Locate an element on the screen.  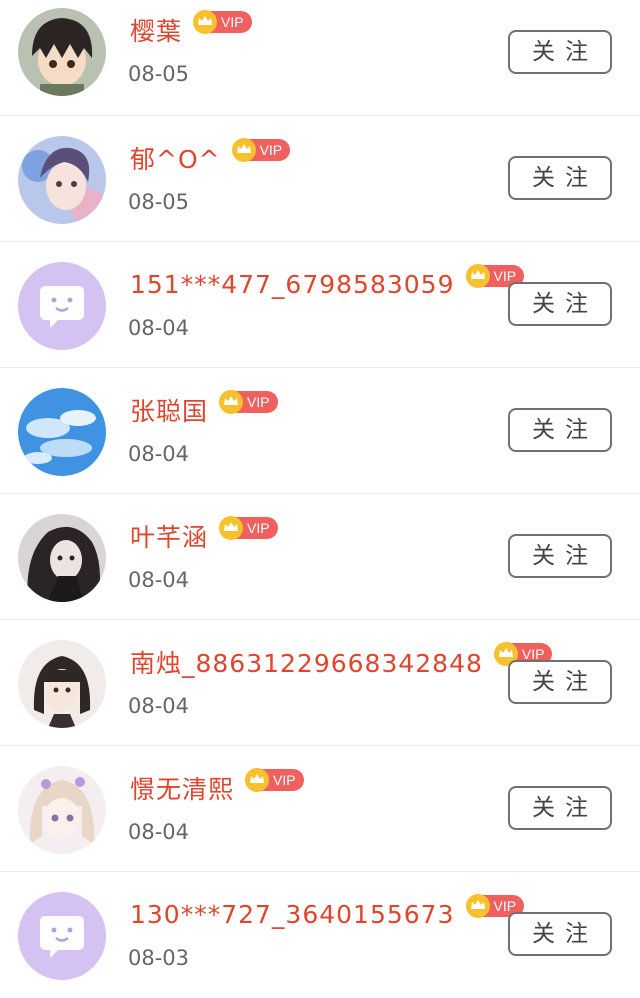
user-name: 叶芊涵 is located at coordinates (169, 536).